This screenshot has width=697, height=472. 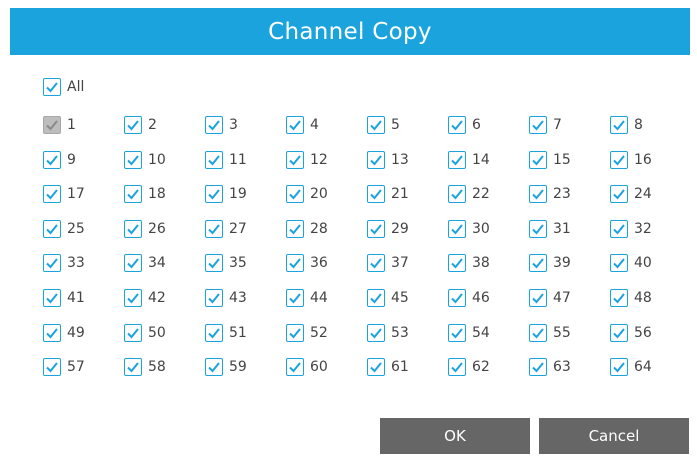 I want to click on channel-checkbox-22: 22, so click(x=469, y=194).